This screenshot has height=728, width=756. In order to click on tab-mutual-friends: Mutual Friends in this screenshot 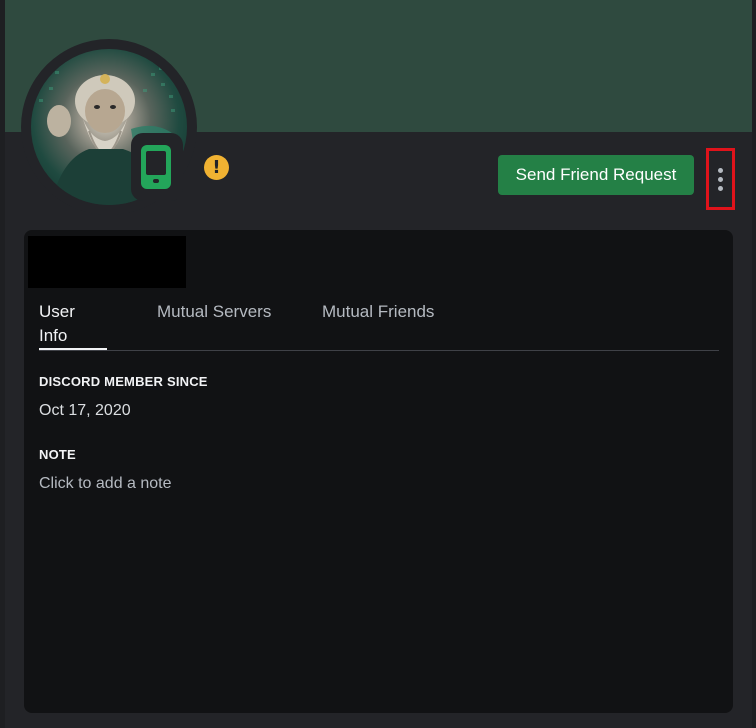, I will do `click(380, 325)`.